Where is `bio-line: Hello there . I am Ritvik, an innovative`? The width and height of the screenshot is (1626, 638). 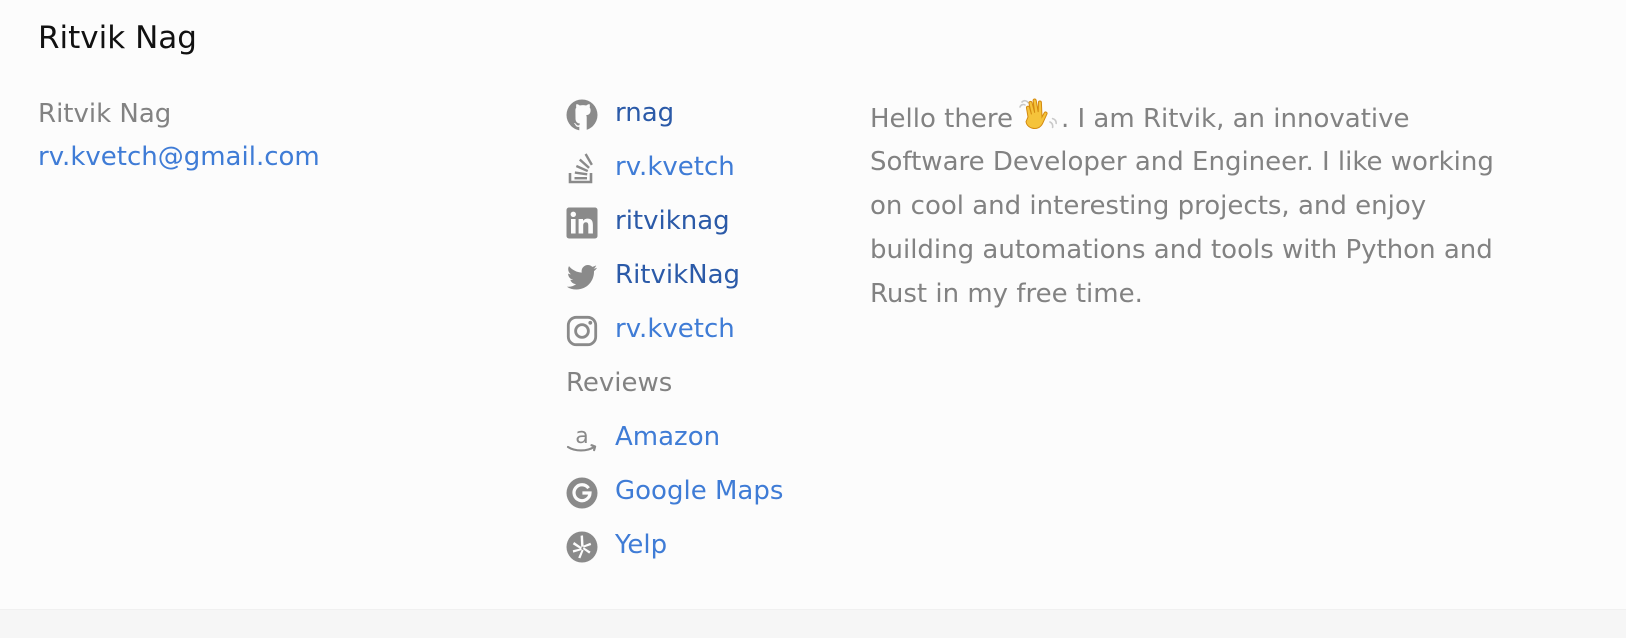 bio-line: Hello there . I am Ritvik, an innovative is located at coordinates (1200, 118).